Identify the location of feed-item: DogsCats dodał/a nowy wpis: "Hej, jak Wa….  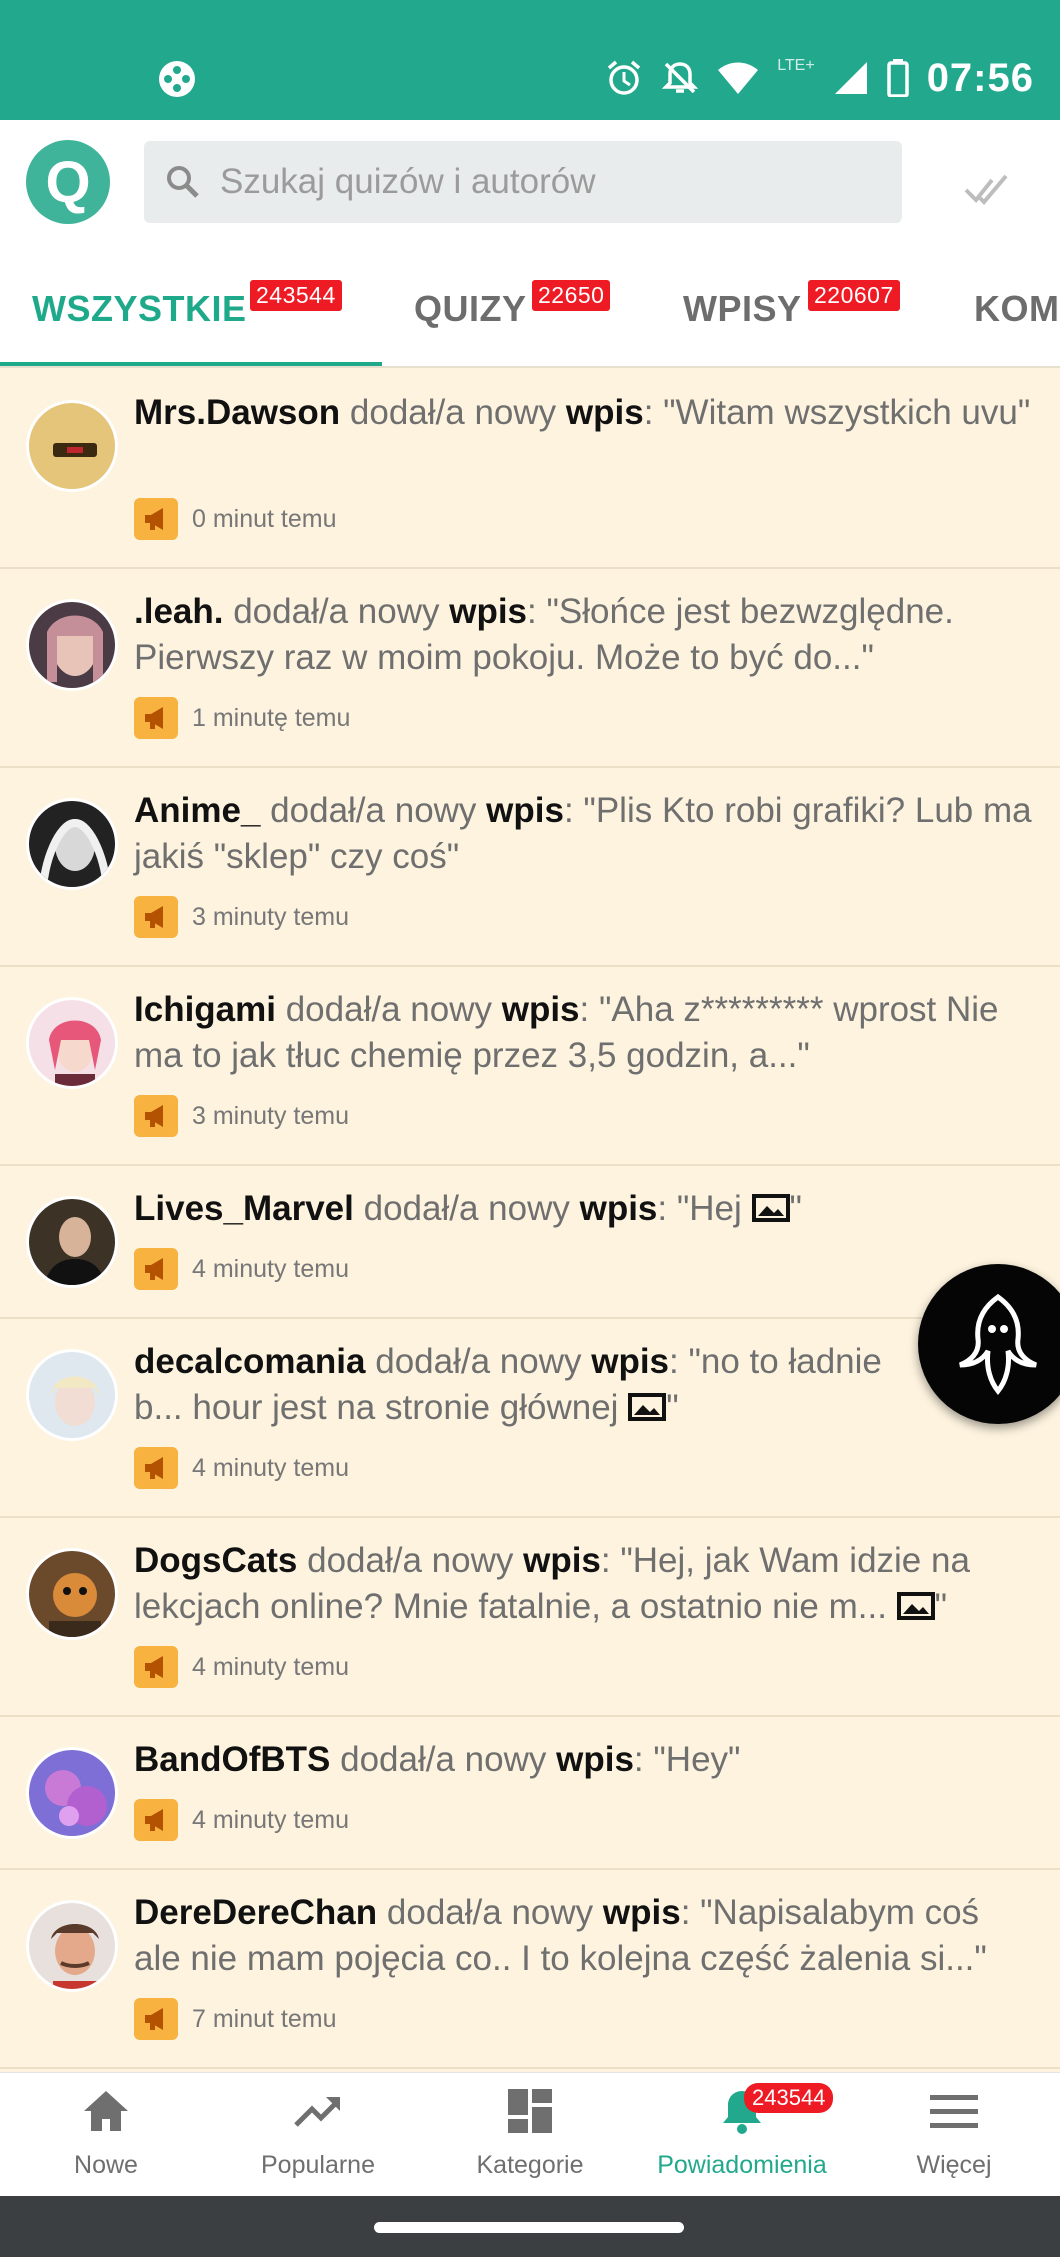
(530, 1617).